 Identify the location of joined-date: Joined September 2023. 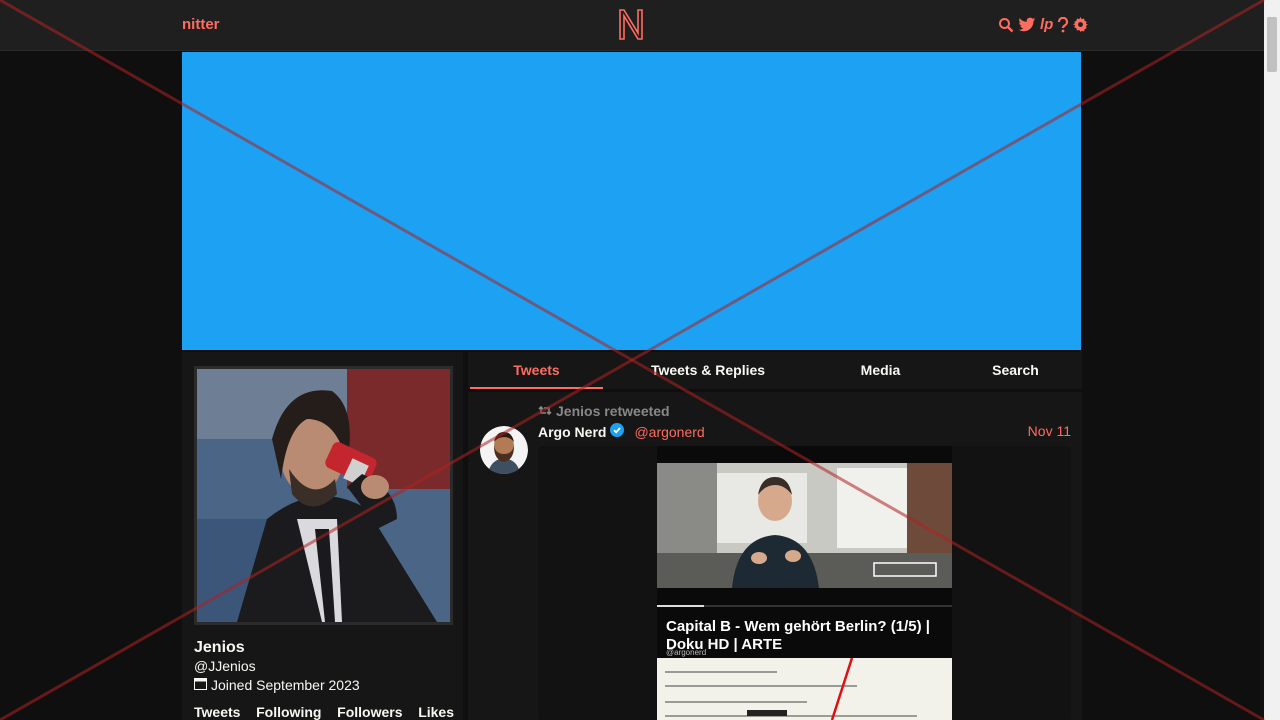
(285, 685).